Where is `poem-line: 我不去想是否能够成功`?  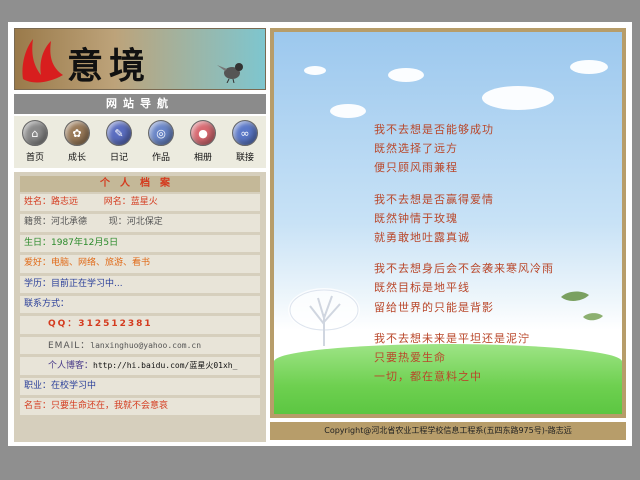
poem-line: 我不去想是否能够成功 is located at coordinates (434, 129).